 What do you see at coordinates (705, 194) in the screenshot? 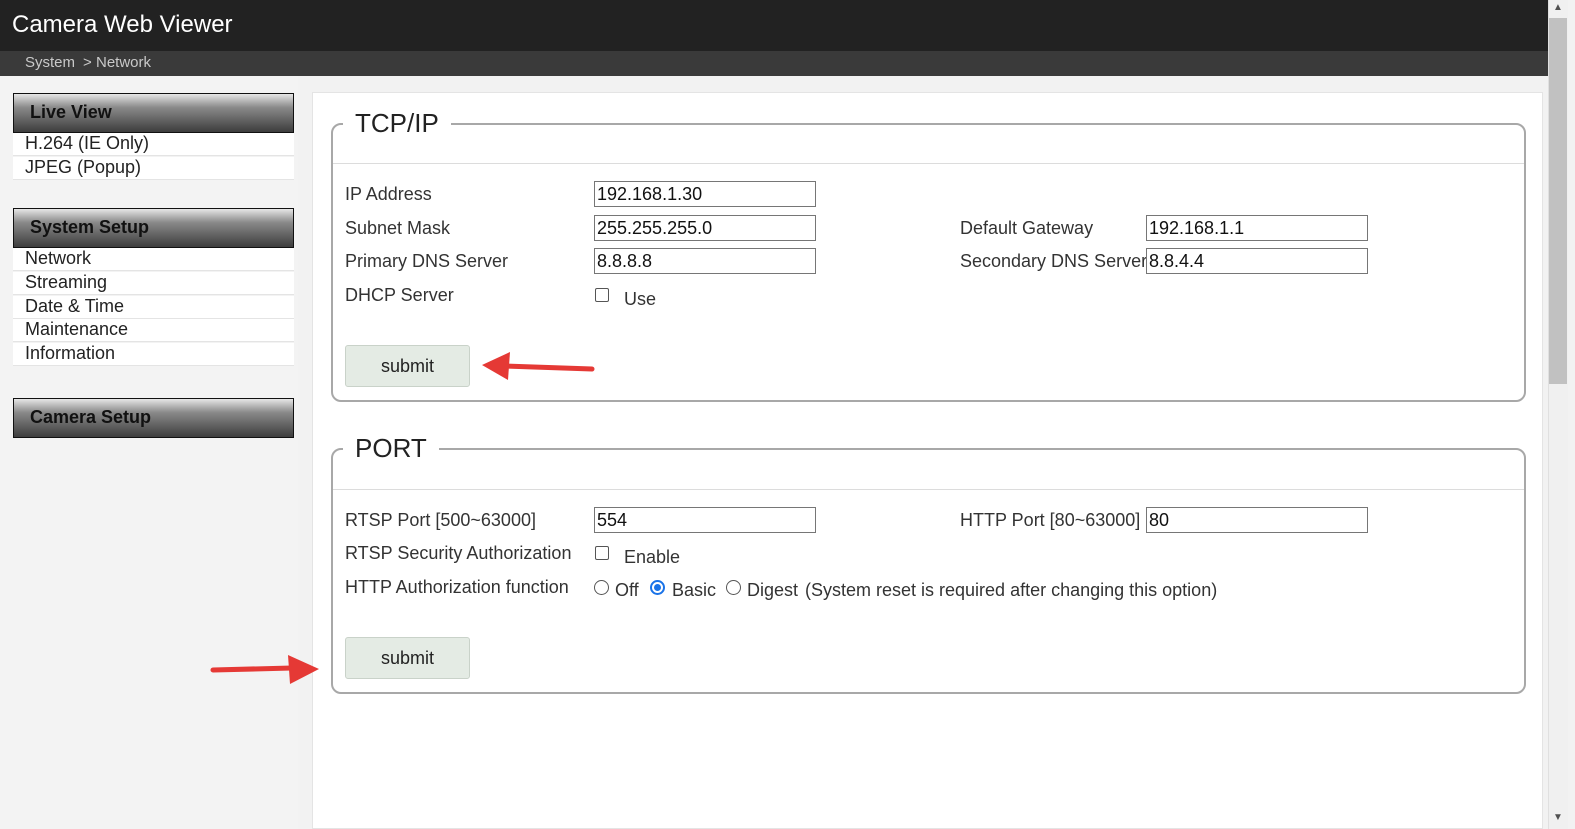
I see `ip-address-input` at bounding box center [705, 194].